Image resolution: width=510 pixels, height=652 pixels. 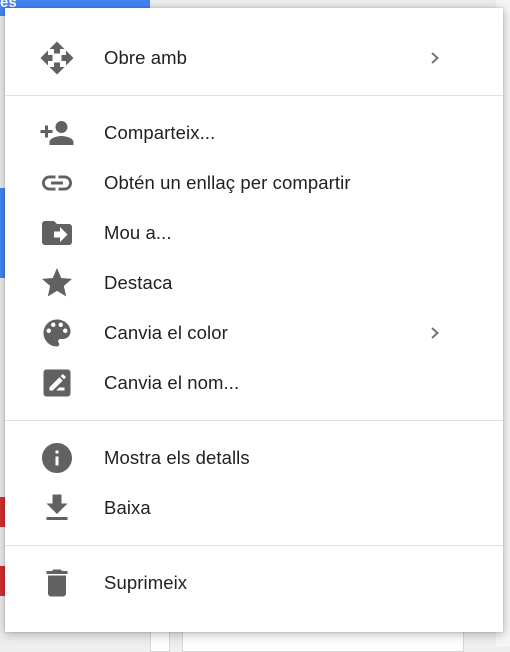 I want to click on menu-item-get-link: Obtén un enllaç per compartir, so click(x=254, y=183).